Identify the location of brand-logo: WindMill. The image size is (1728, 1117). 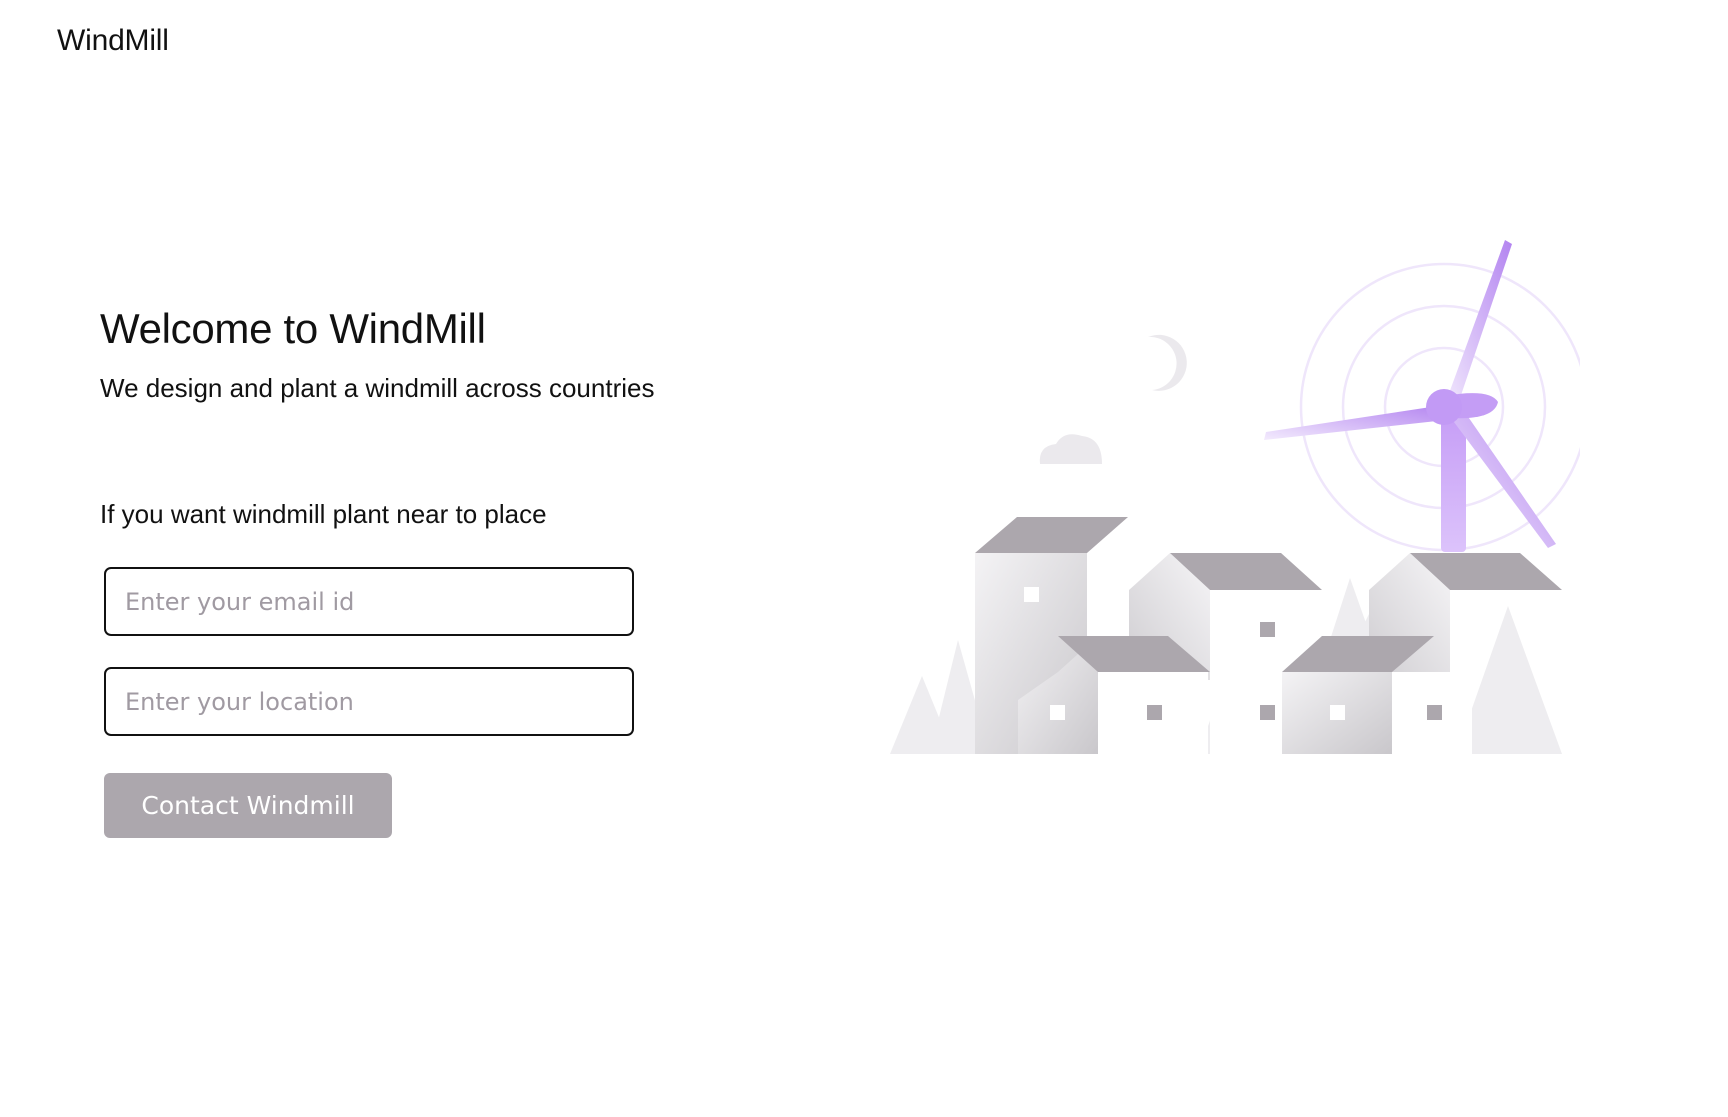
(113, 41).